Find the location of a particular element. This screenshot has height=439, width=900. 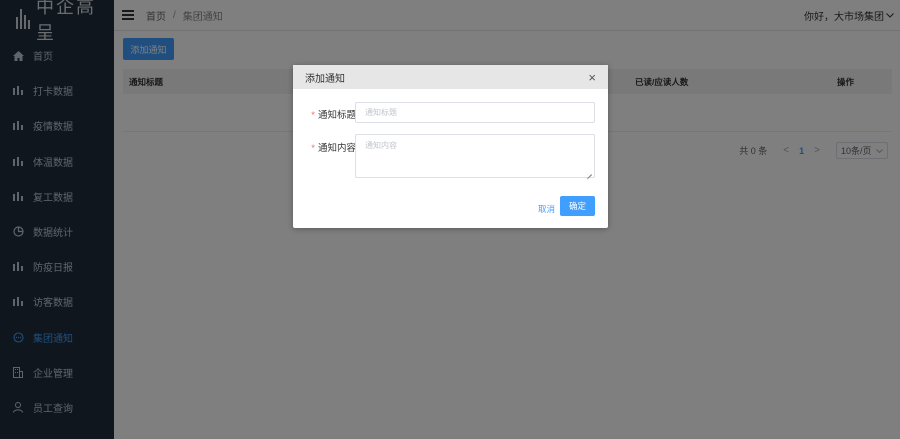

notice-title-input: 通知标题 is located at coordinates (475, 112).